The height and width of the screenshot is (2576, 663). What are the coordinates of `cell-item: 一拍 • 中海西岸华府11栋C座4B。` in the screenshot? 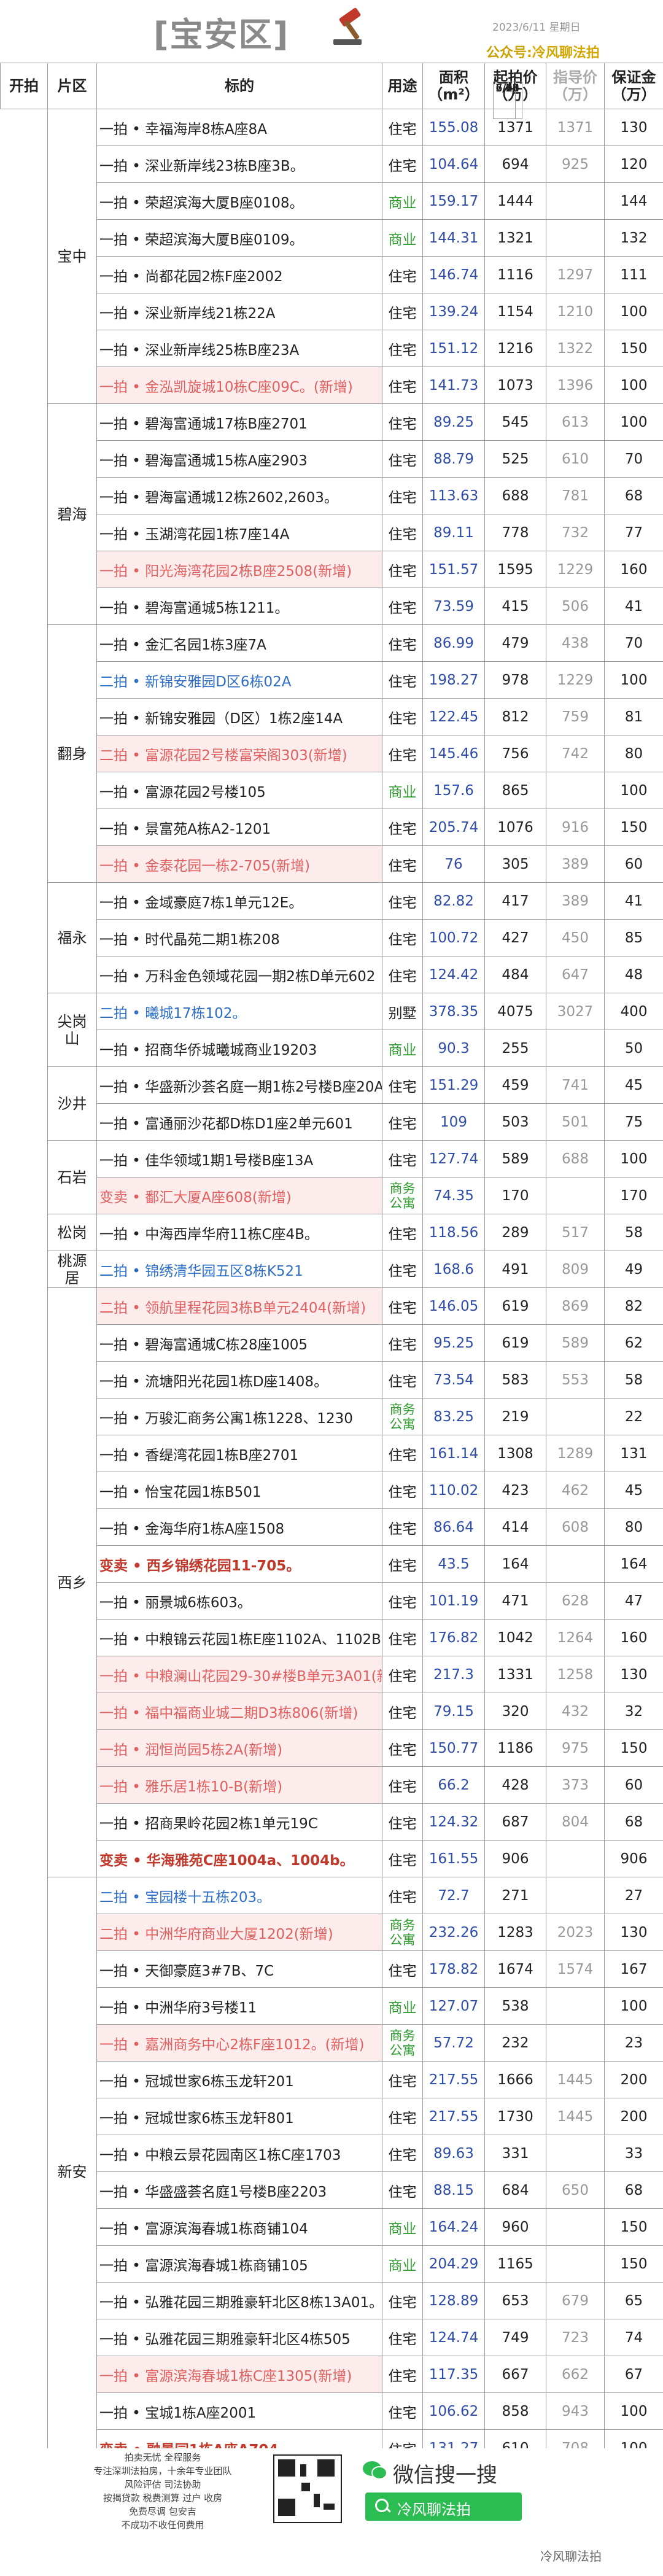 It's located at (239, 1232).